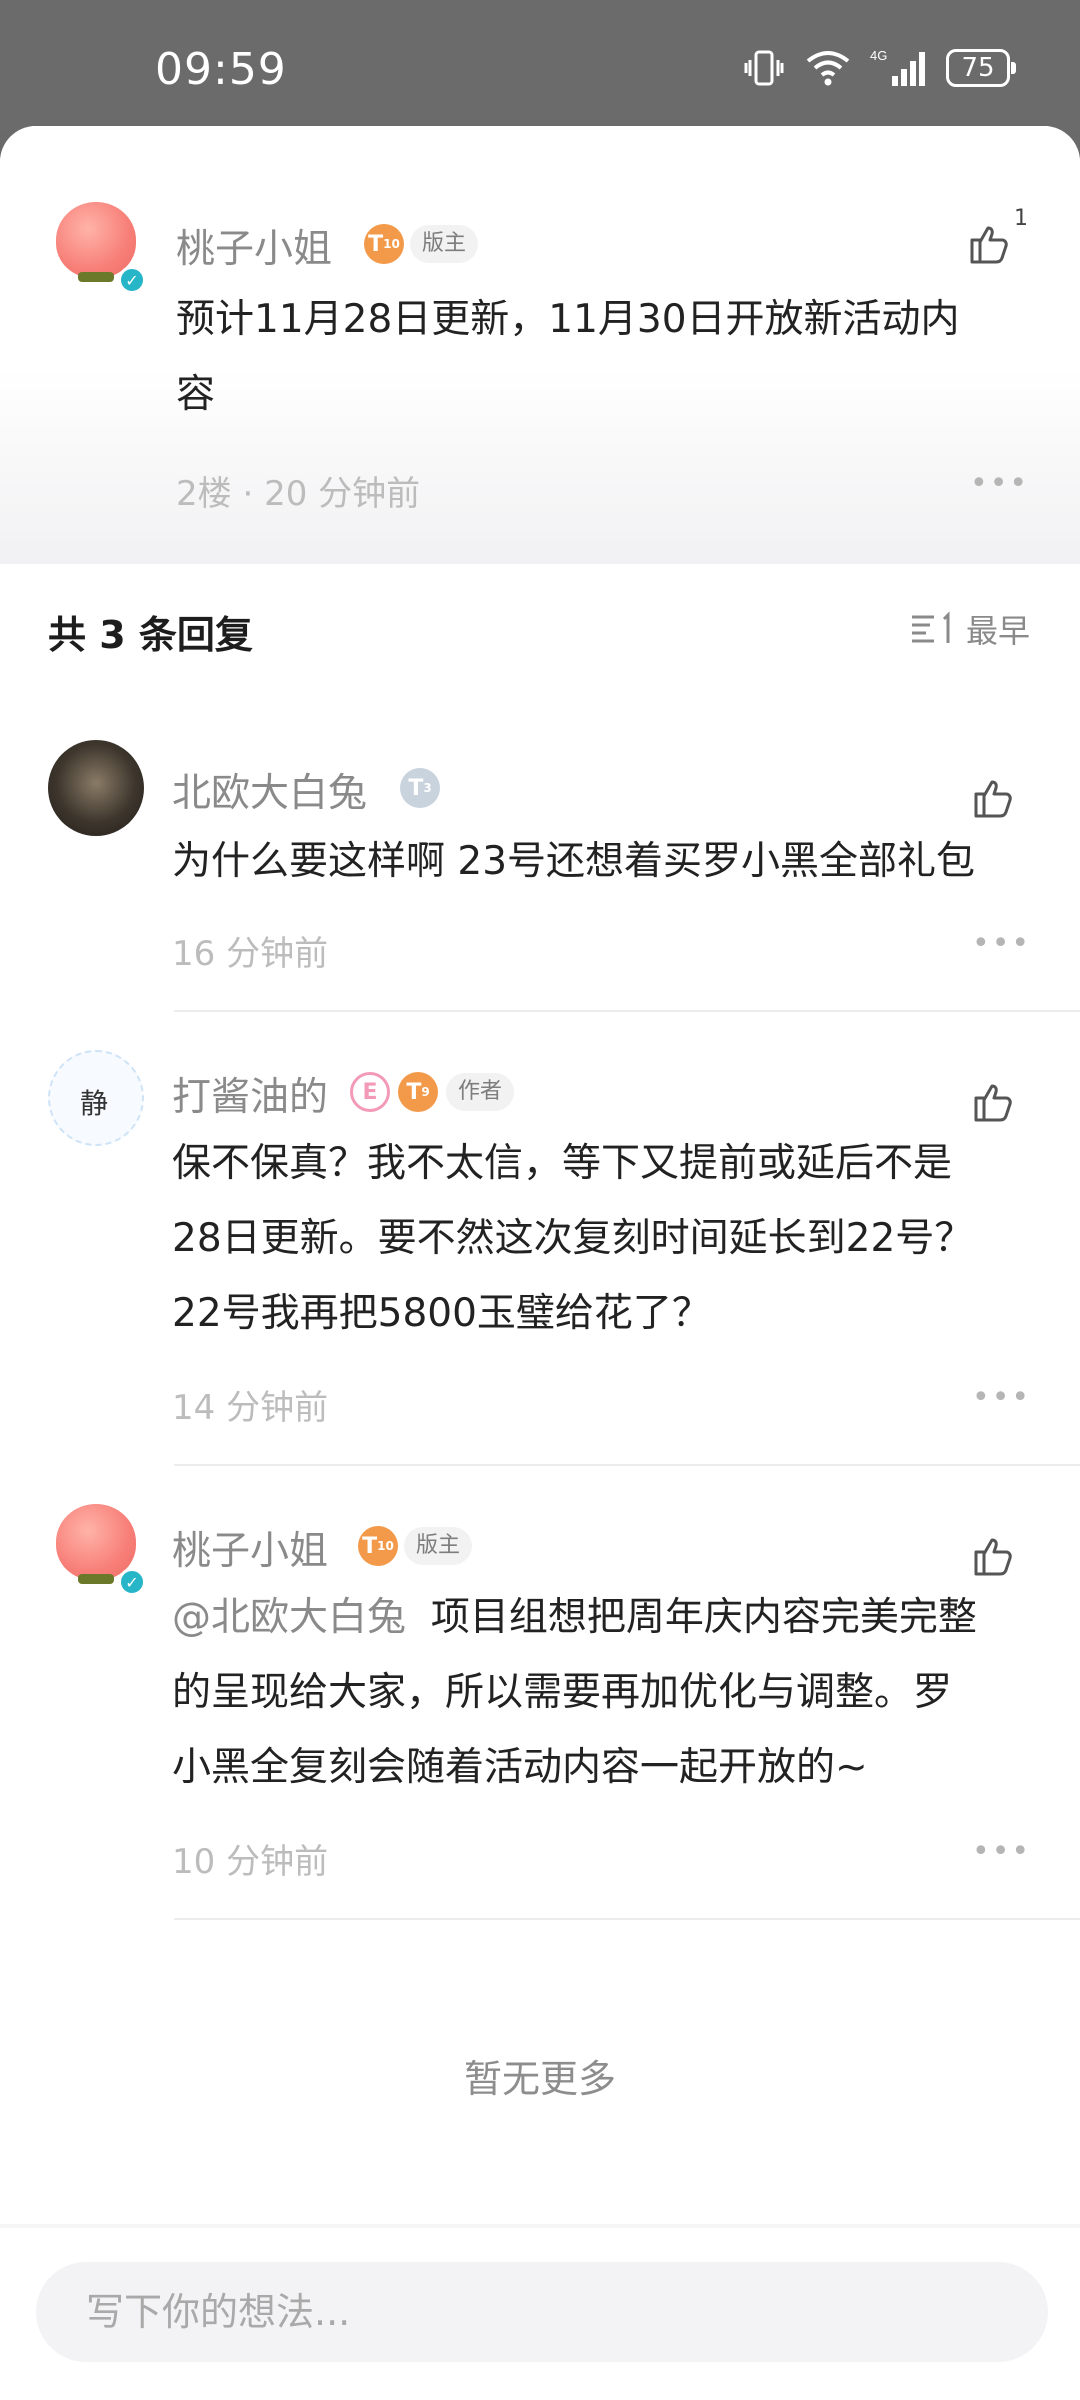  What do you see at coordinates (540, 65) in the screenshot?
I see `status-bar: 09:59 4G 75` at bounding box center [540, 65].